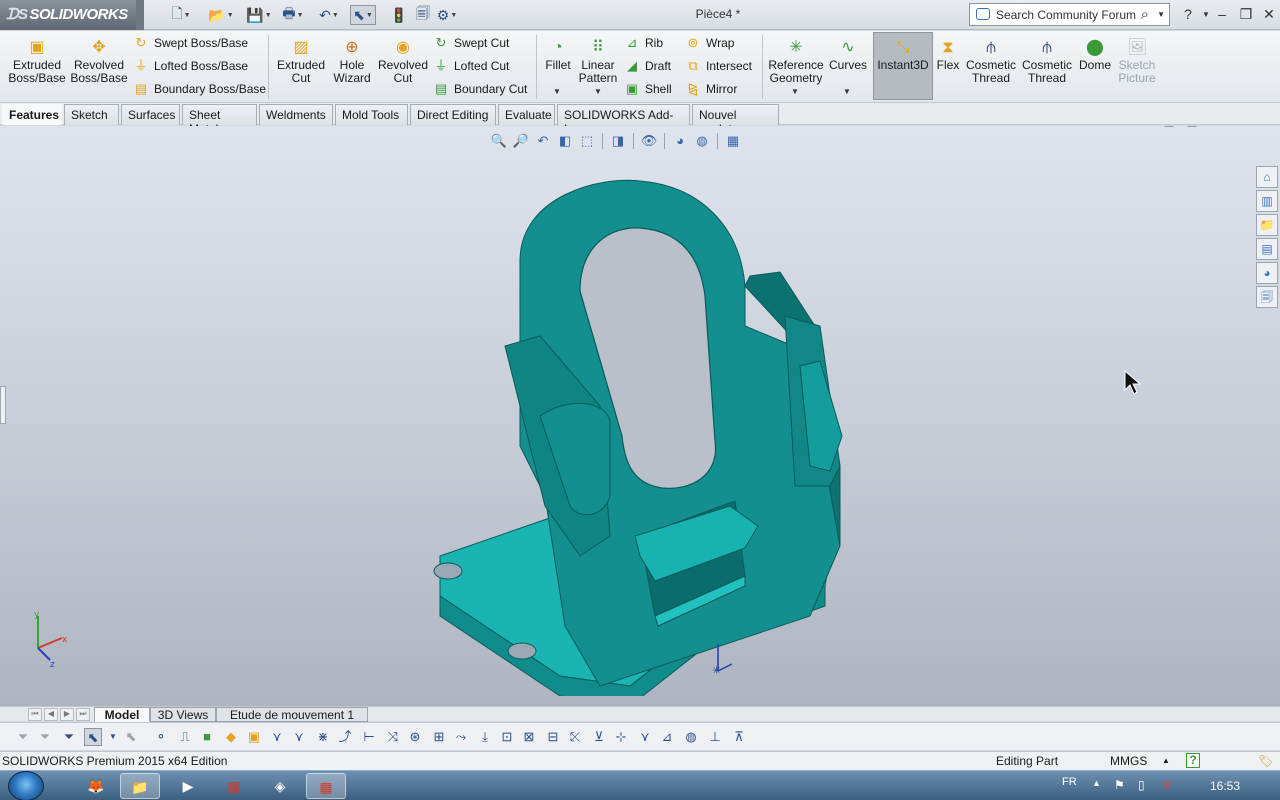 The width and height of the screenshot is (1280, 800). I want to click on close-window-button: ✕, so click(1269, 15).